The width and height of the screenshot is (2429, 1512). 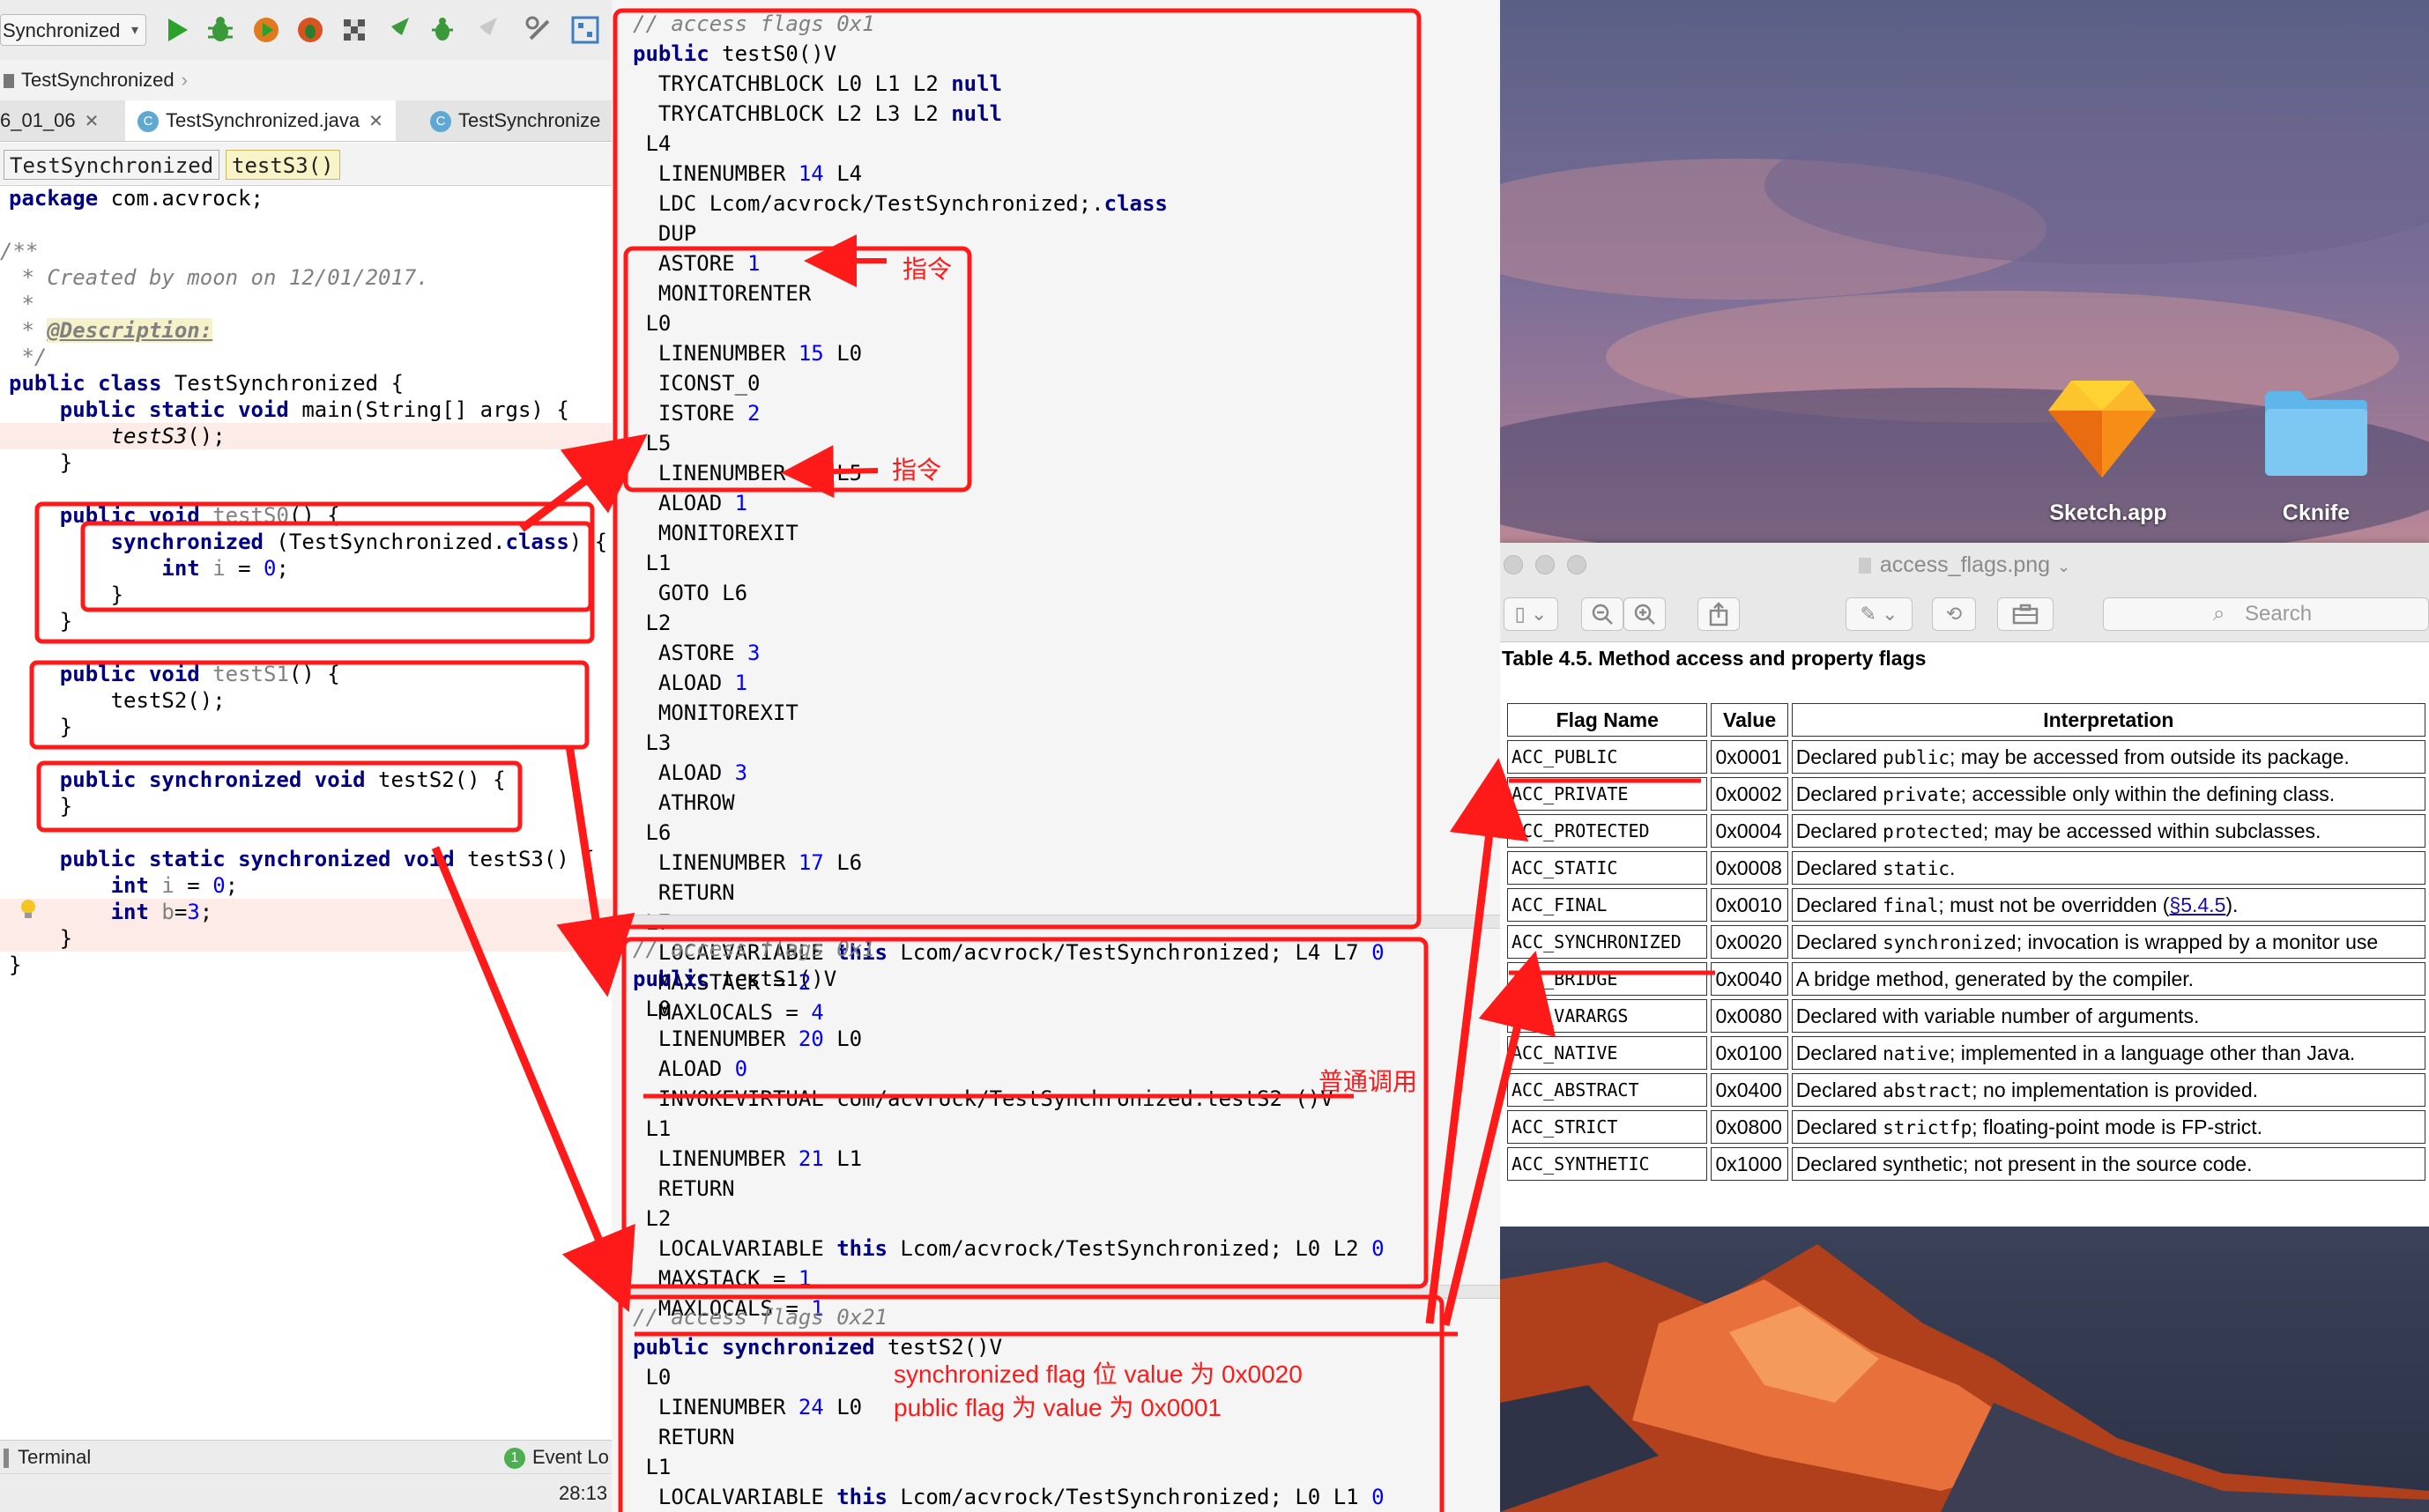 What do you see at coordinates (690, 593) in the screenshot?
I see `bytecode-line: GOTO L6` at bounding box center [690, 593].